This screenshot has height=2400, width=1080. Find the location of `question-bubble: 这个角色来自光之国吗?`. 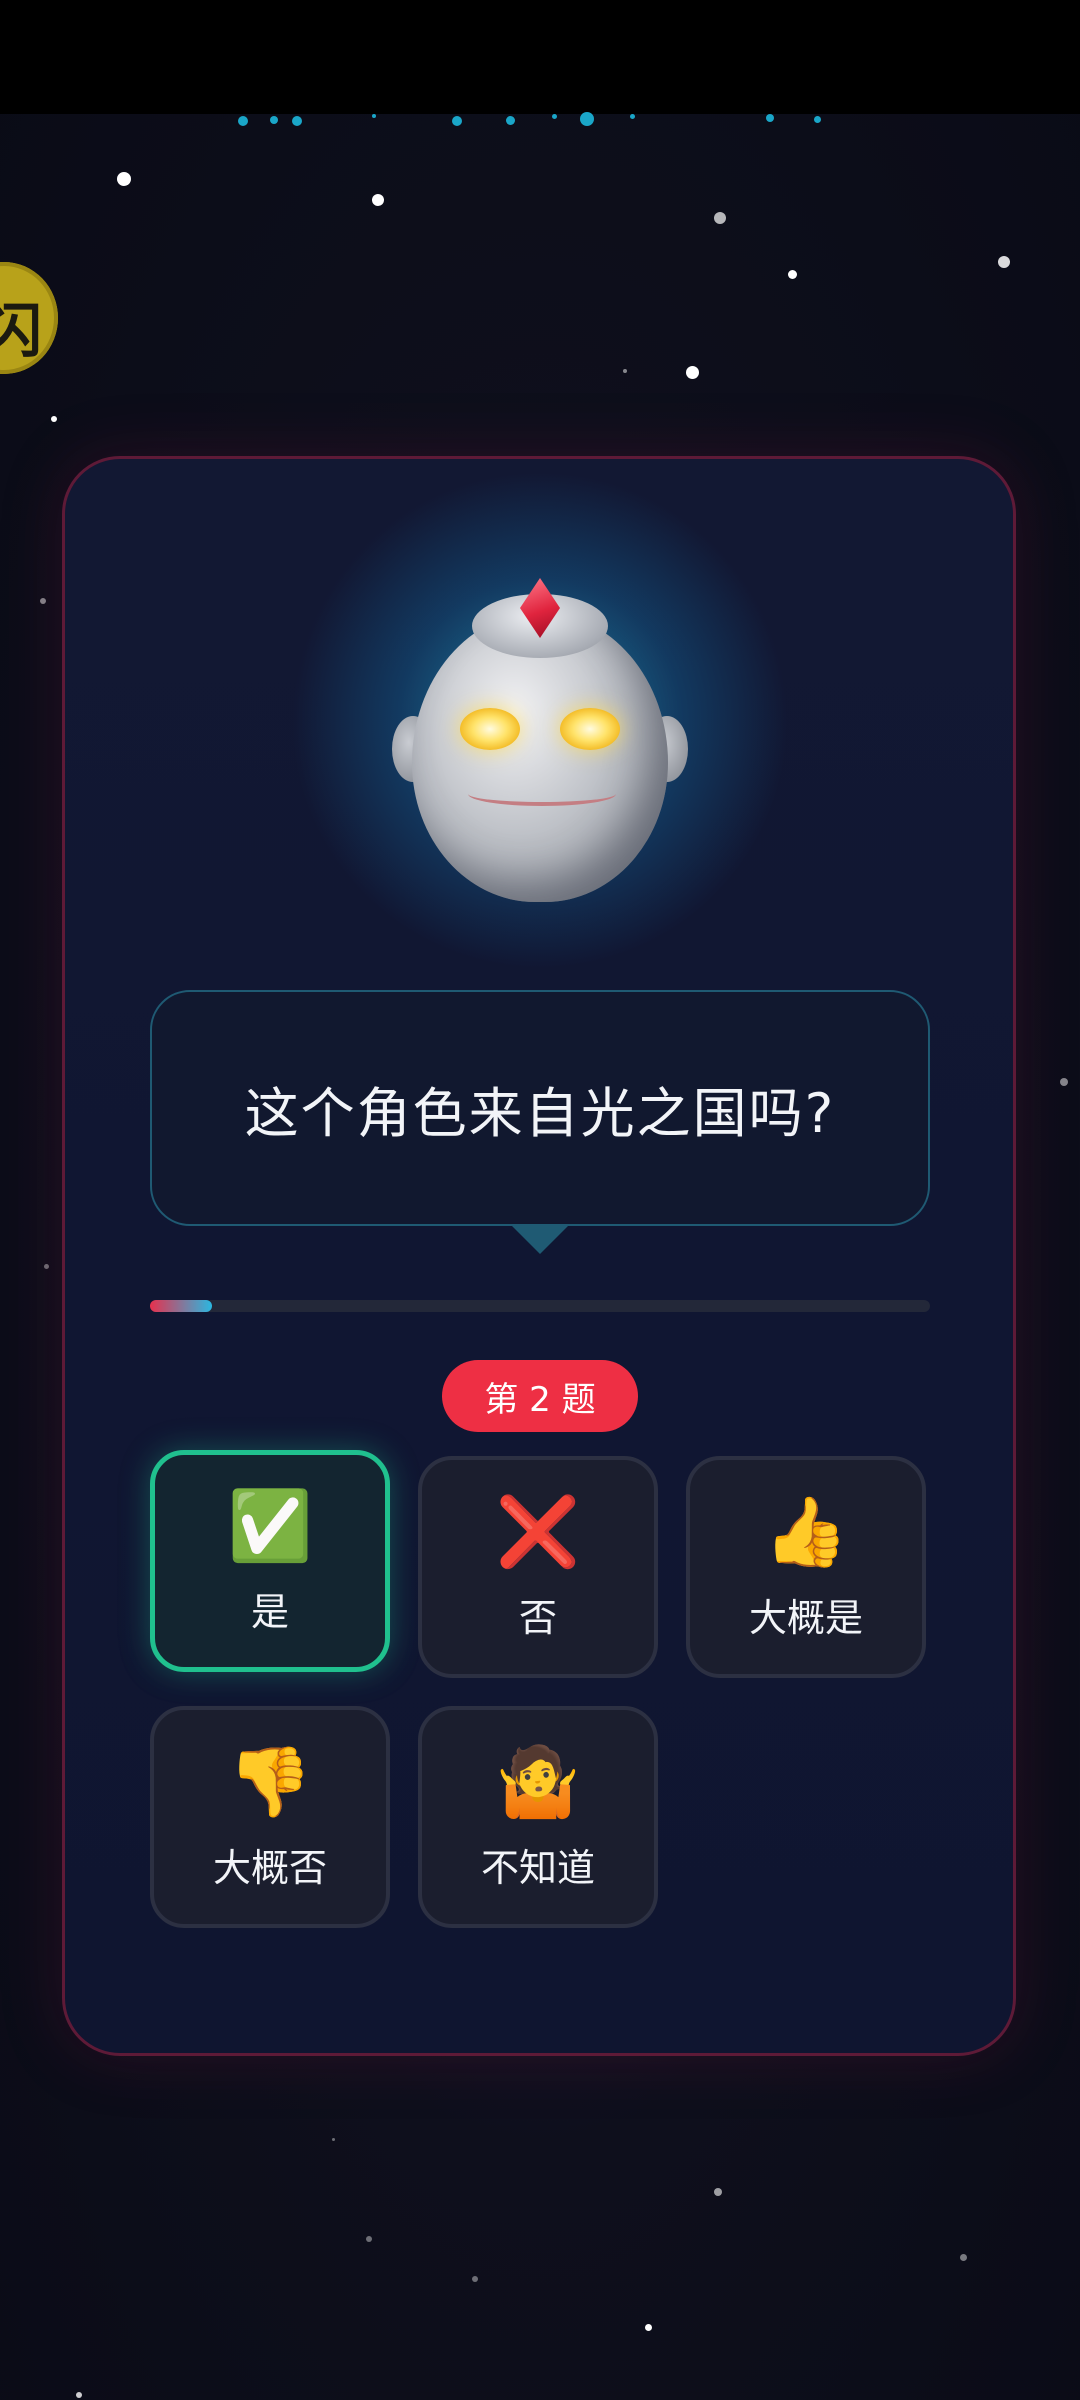

question-bubble: 这个角色来自光之国吗? is located at coordinates (540, 1108).